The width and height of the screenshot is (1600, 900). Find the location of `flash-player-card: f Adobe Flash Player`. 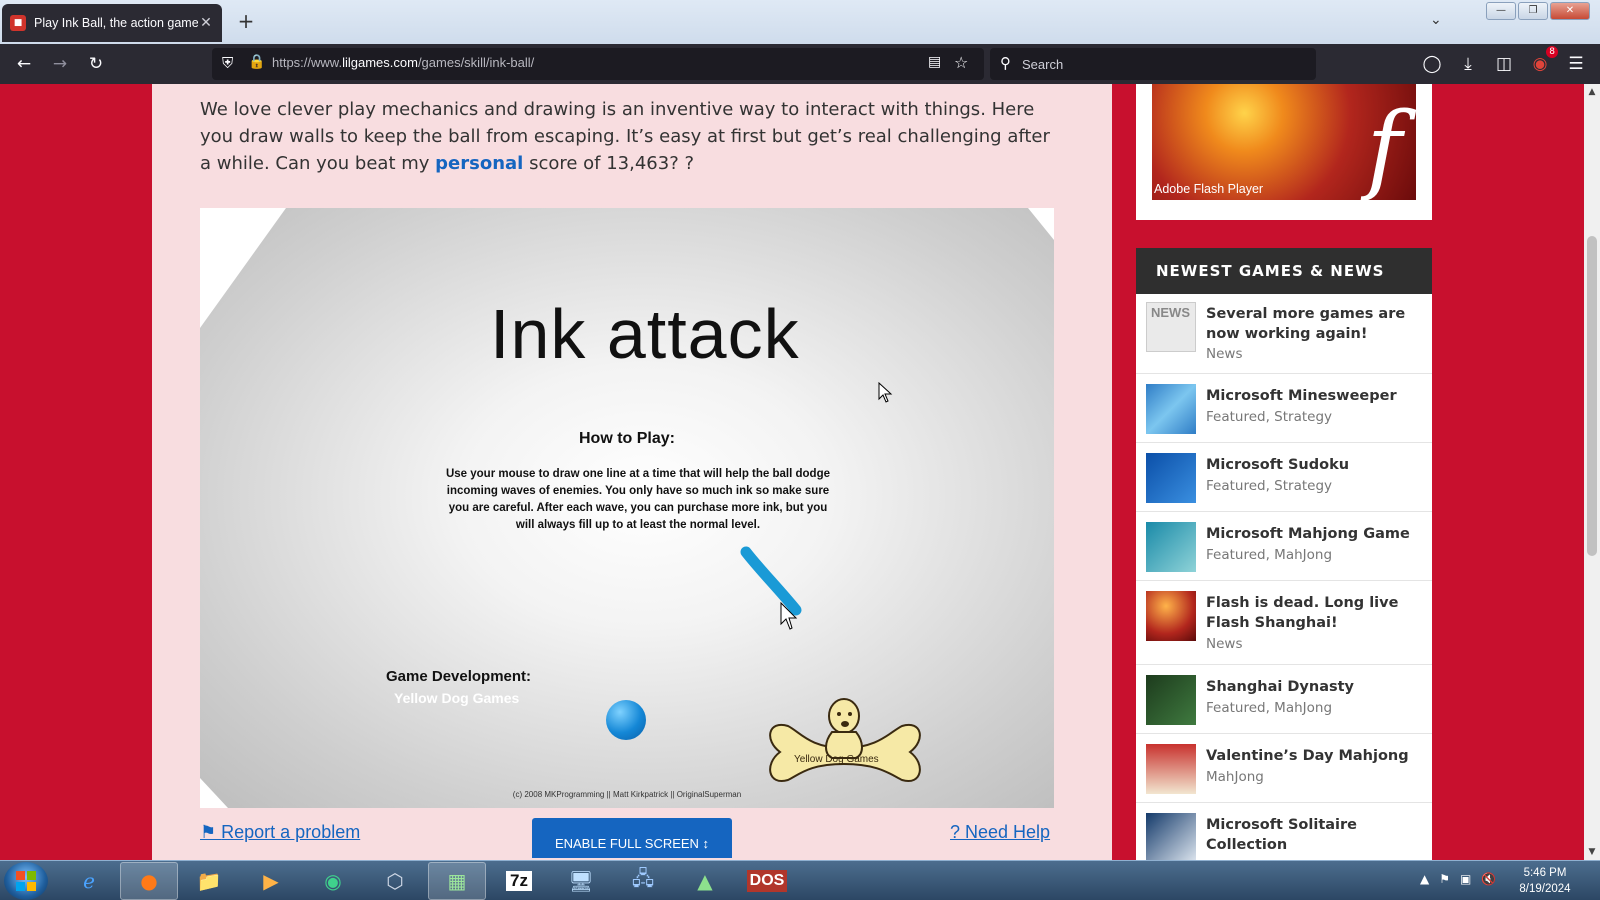

flash-player-card: f Adobe Flash Player is located at coordinates (1284, 152).